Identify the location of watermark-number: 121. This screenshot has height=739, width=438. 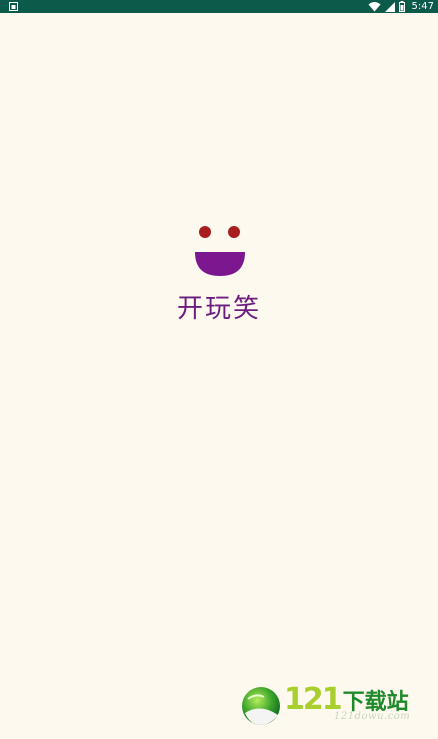
(313, 699).